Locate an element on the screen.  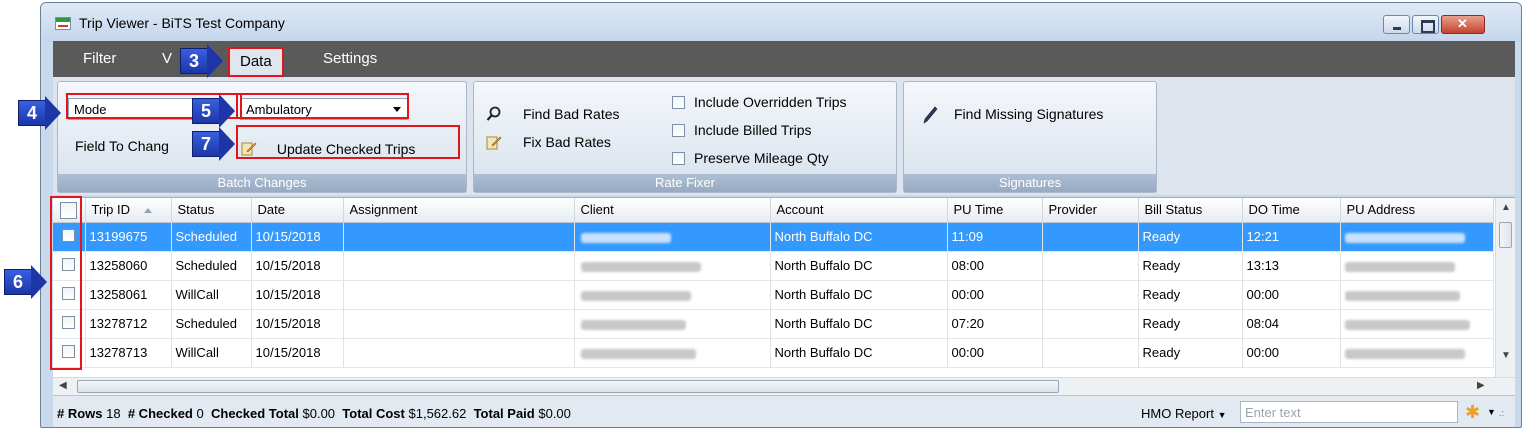
fix-bad-rates-button: Fix Bad Rates is located at coordinates (548, 142).